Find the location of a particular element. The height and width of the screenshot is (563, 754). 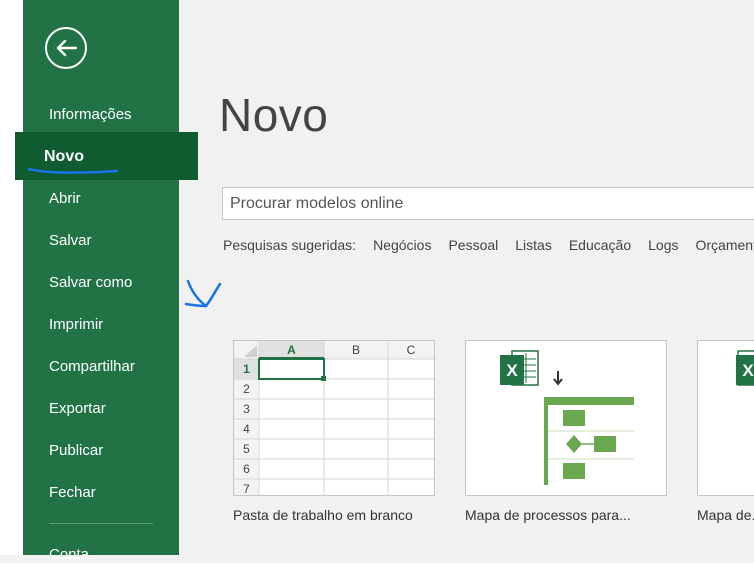

suggest-label: Pesquisas sugeridas: is located at coordinates (290, 245).